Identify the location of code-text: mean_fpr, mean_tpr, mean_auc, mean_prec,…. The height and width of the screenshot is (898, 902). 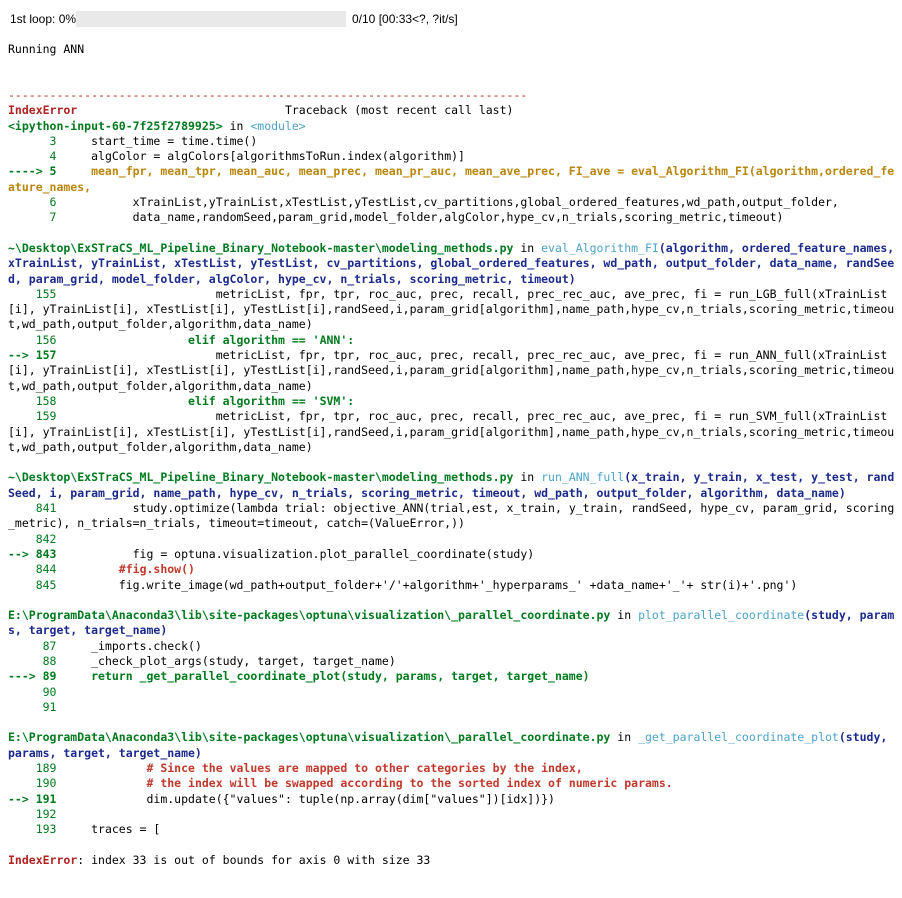
(451, 179).